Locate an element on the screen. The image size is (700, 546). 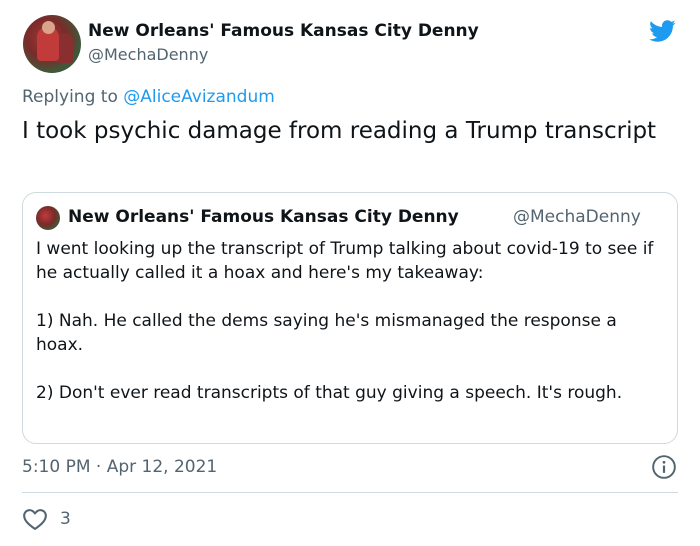
twitter-bird-icon is located at coordinates (662, 31).